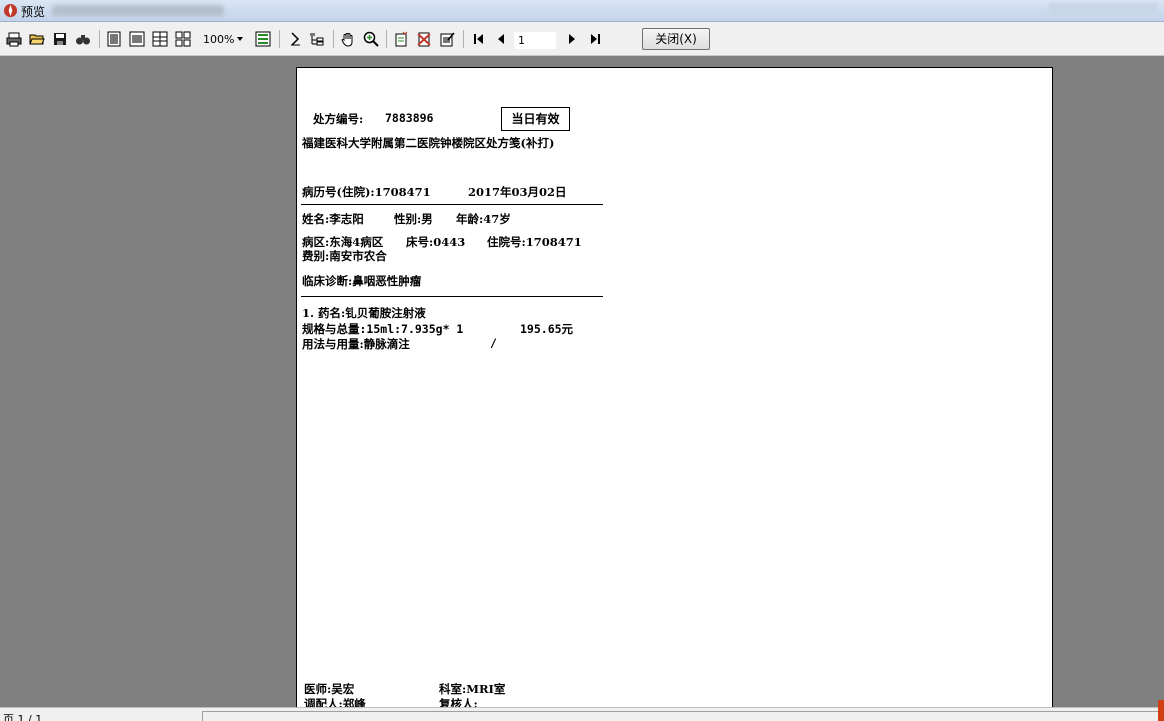 Image resolution: width=1164 pixels, height=721 pixels. What do you see at coordinates (383, 329) in the screenshot?
I see `drug-spec: 规格与总量:15ml:7.935g* 1` at bounding box center [383, 329].